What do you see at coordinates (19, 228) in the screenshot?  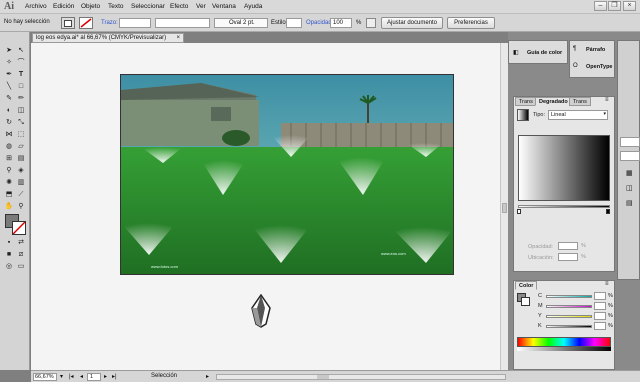 I see `stroke-color-icon` at bounding box center [19, 228].